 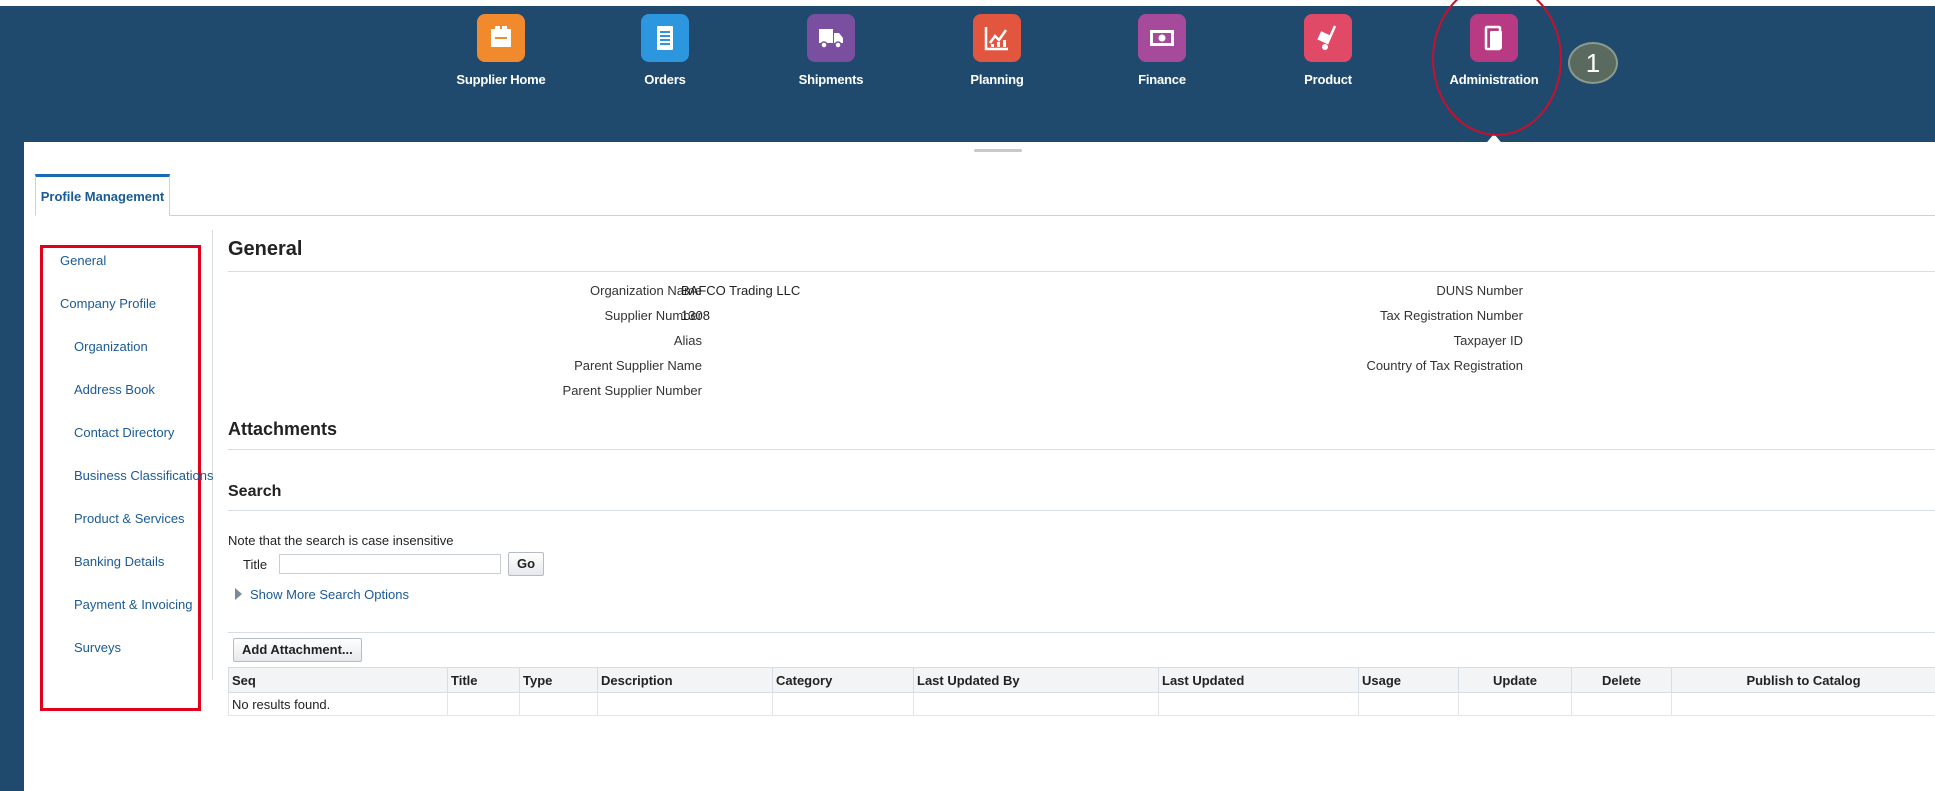 I want to click on sidebar-item-surveys: Surveys, so click(x=97, y=647).